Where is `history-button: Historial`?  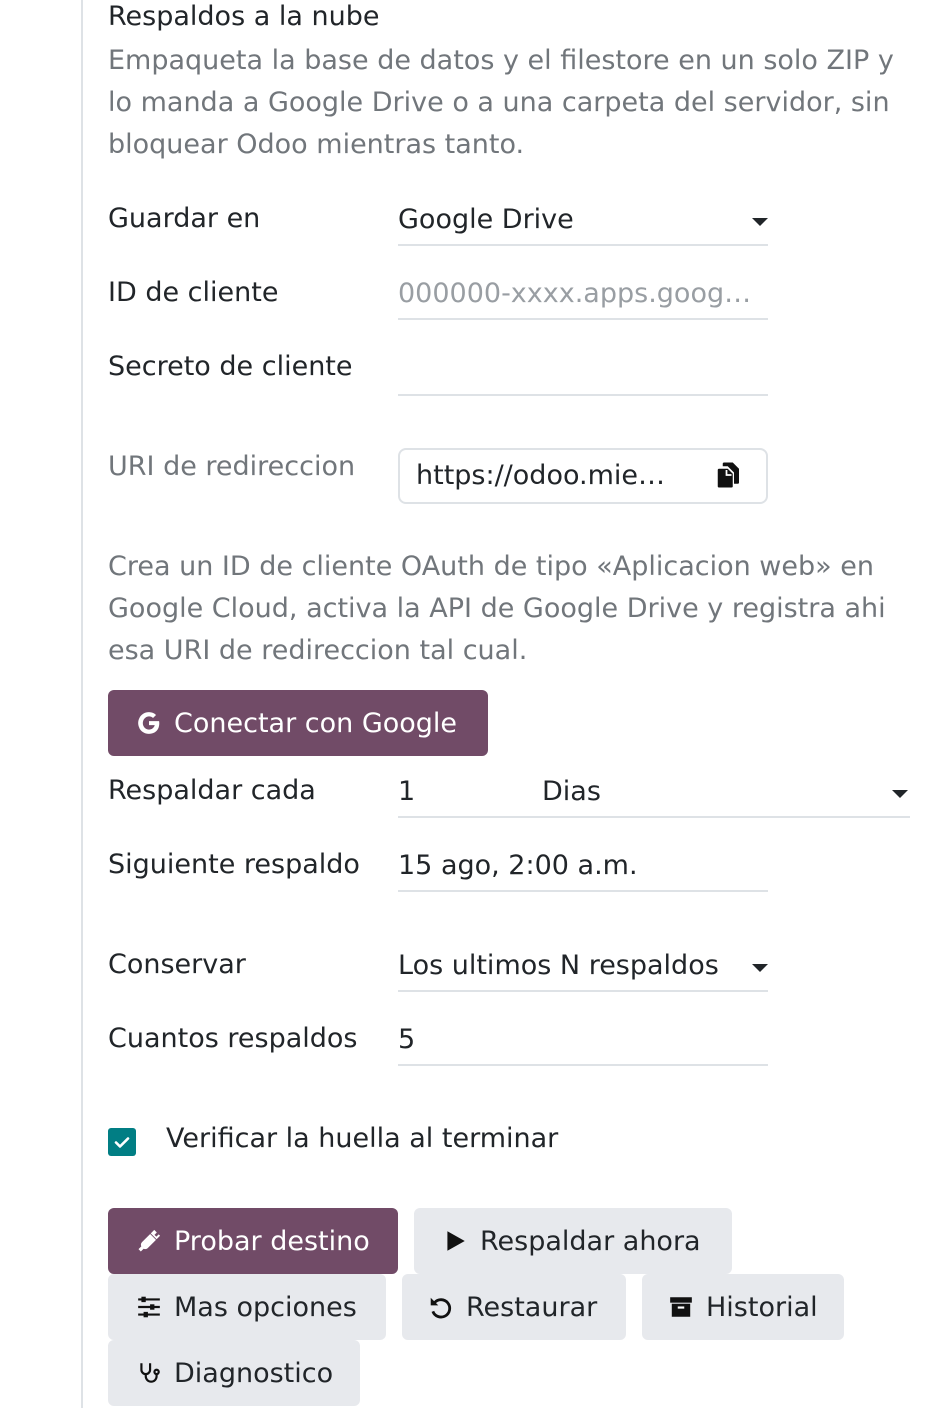
history-button: Historial is located at coordinates (743, 1307).